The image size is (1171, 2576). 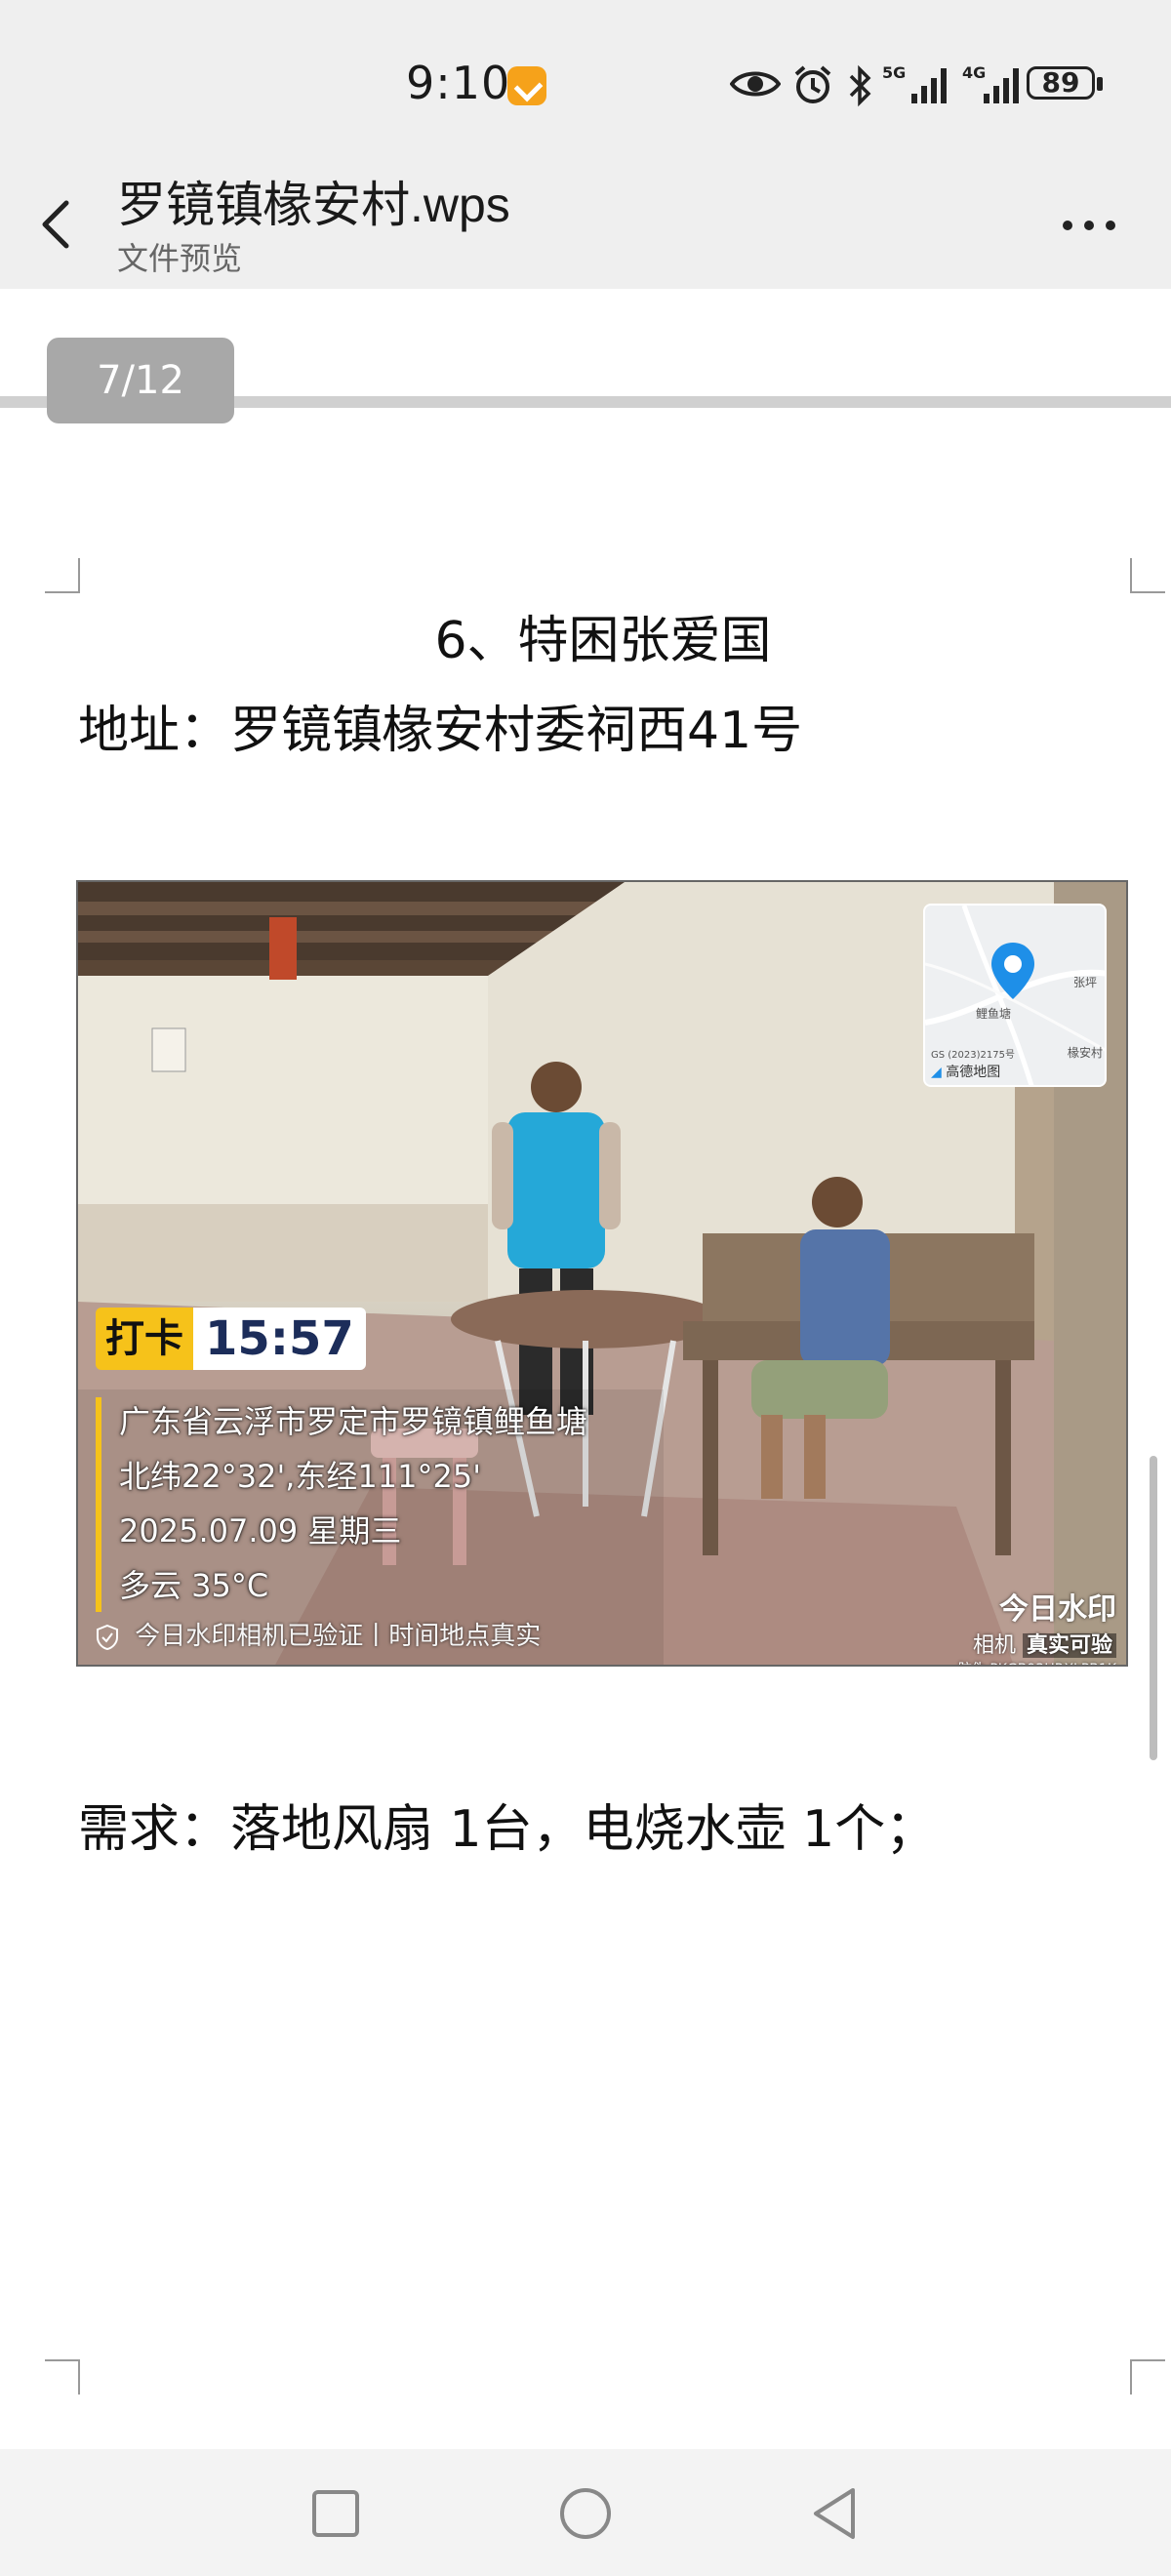 I want to click on watermark-accent-bar, so click(x=98, y=1504).